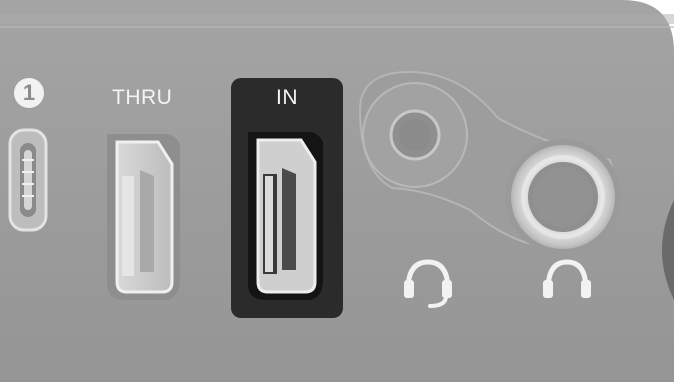  I want to click on in-label: IN, so click(287, 97).